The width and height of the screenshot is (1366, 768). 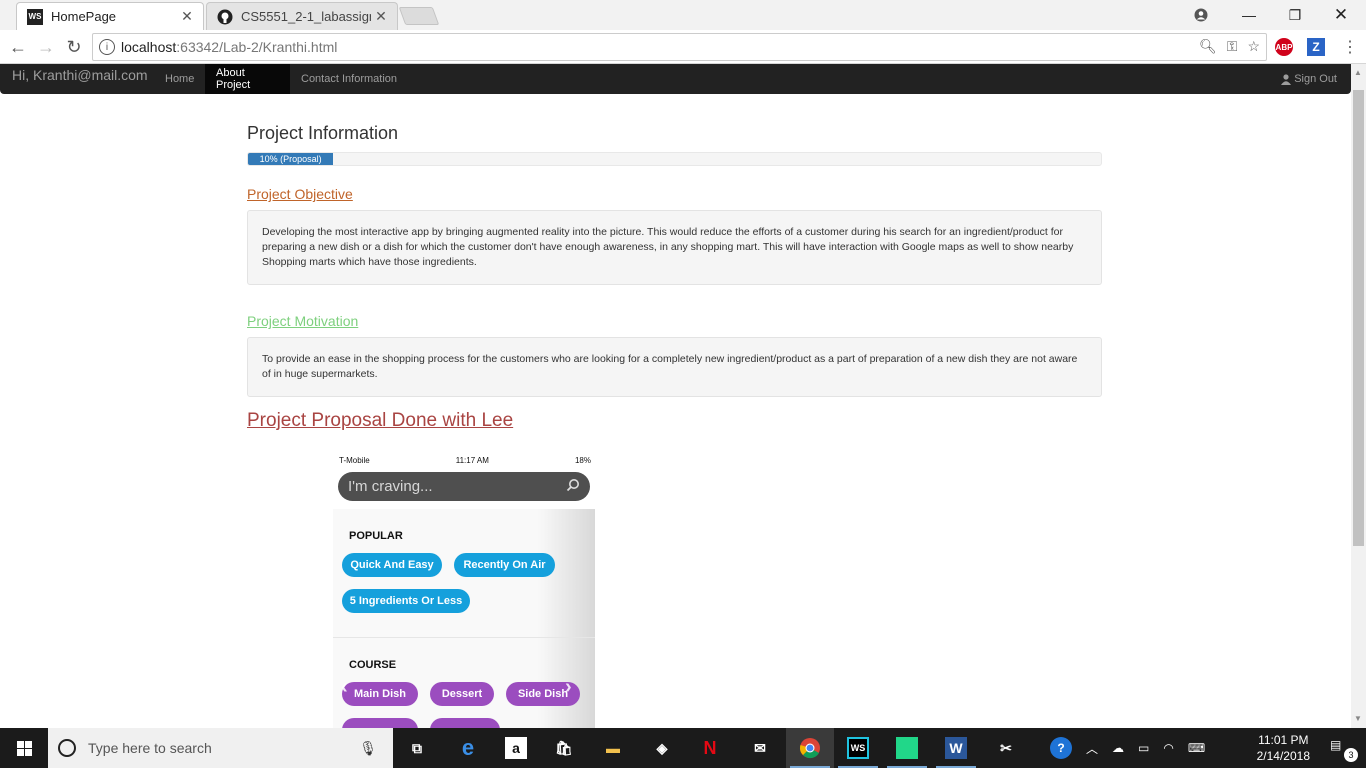 What do you see at coordinates (1232, 46) in the screenshot?
I see `key-icon: ⚿` at bounding box center [1232, 46].